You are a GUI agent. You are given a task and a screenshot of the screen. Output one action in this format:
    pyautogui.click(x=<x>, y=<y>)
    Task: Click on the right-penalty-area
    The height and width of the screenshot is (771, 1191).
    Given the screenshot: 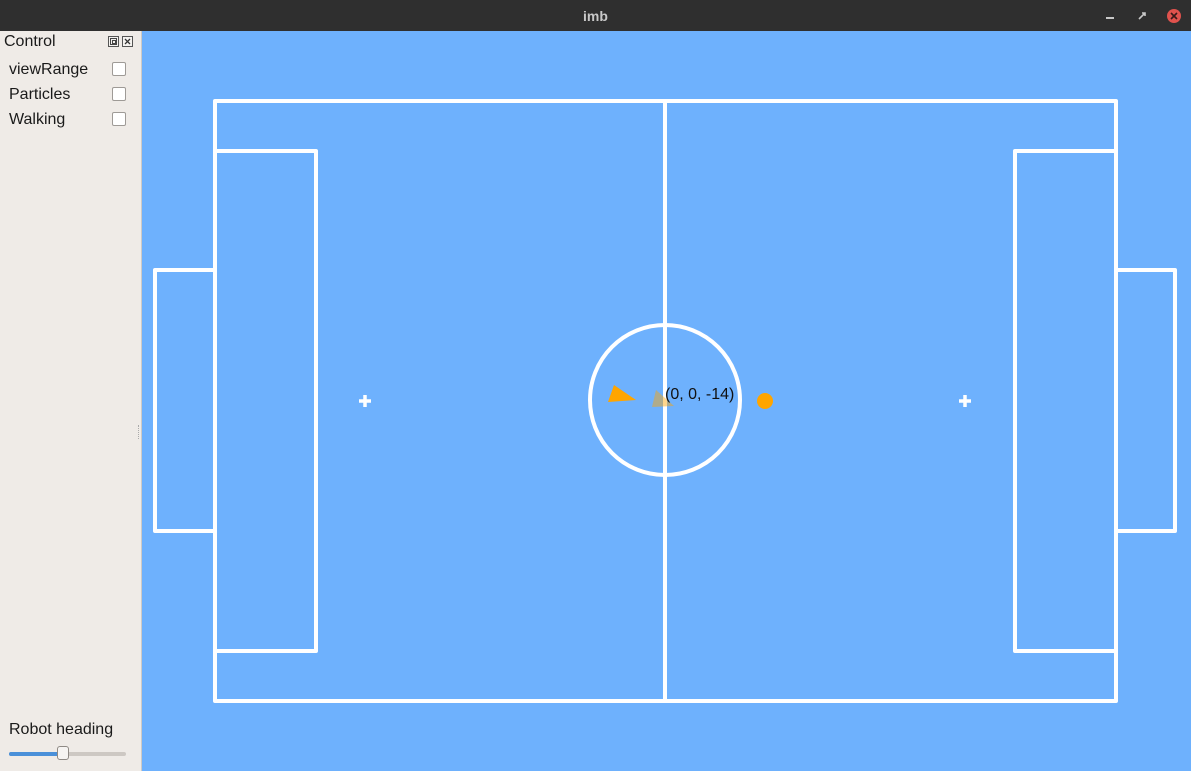 What is the action you would take?
    pyautogui.click(x=1065, y=401)
    